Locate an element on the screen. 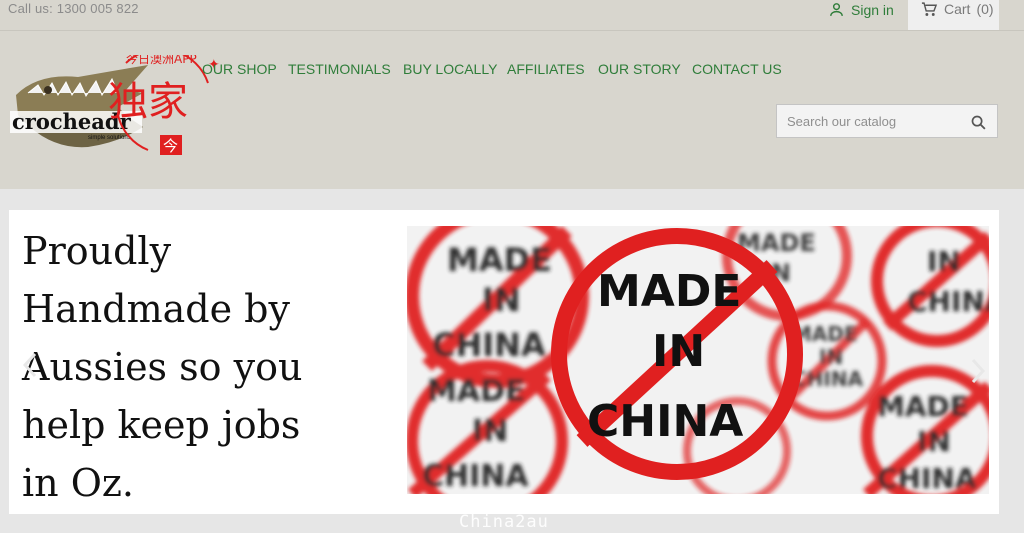  sign-in-link: Sign in is located at coordinates (861, 9).